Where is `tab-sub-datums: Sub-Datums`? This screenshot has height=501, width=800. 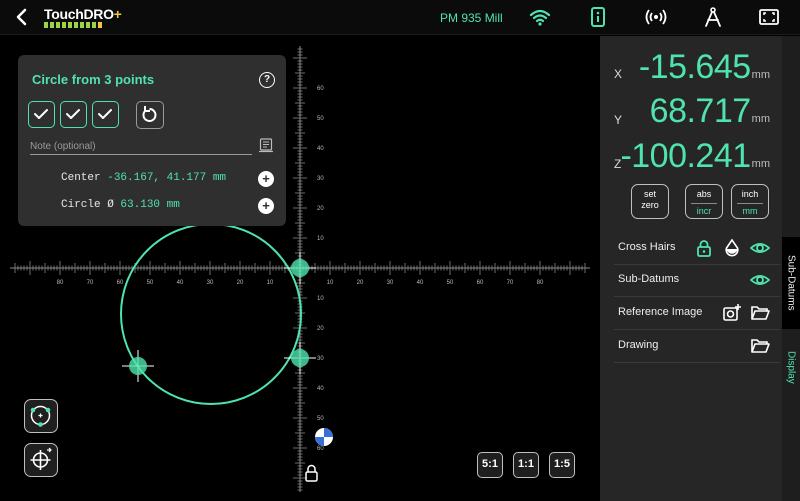
tab-sub-datums: Sub-Datums is located at coordinates (791, 283).